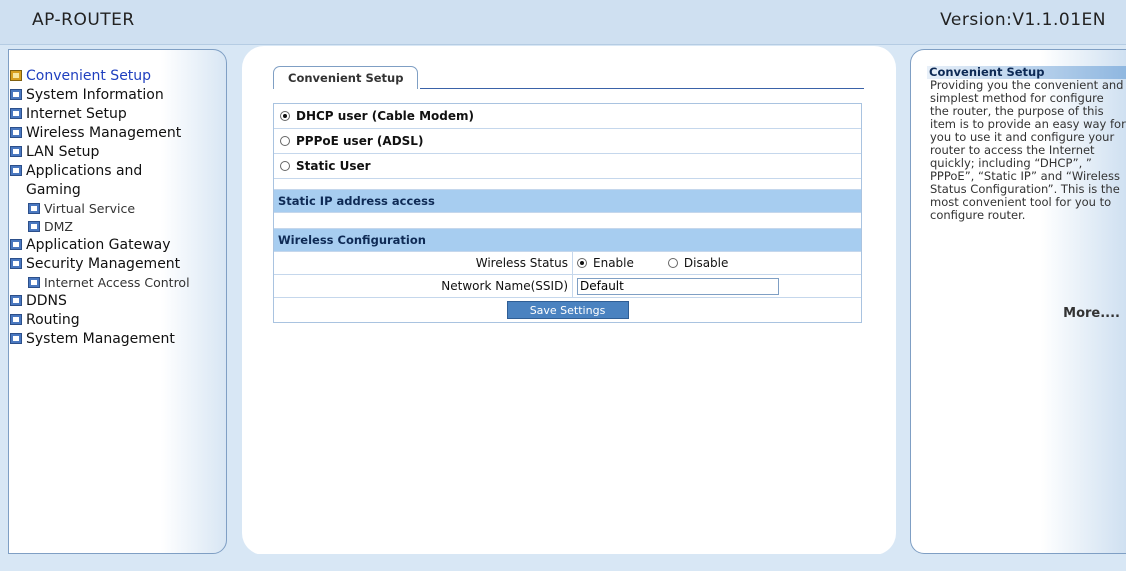 This screenshot has height=571, width=1126. What do you see at coordinates (285, 166) in the screenshot?
I see `radio-static` at bounding box center [285, 166].